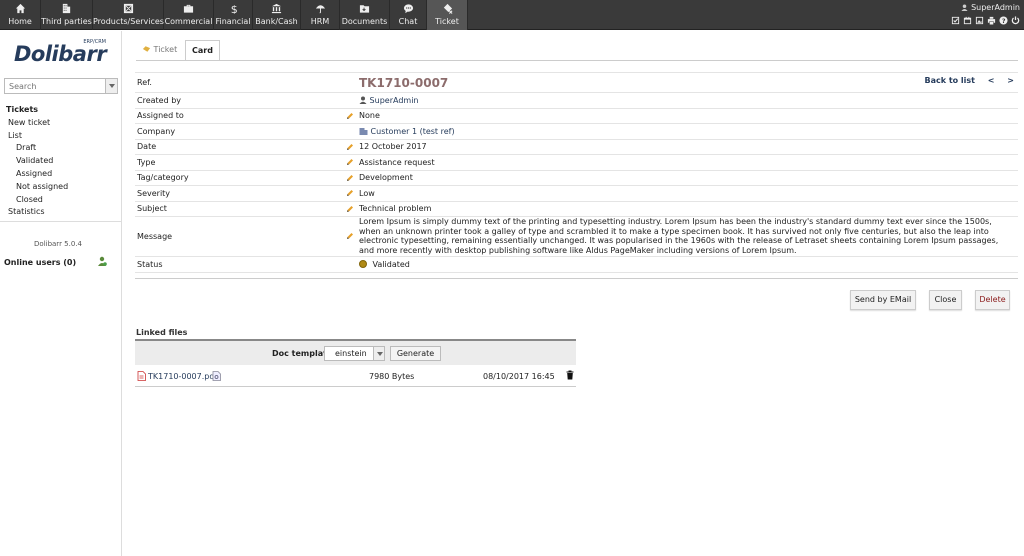 This screenshot has height=556, width=1024. Describe the element at coordinates (979, 20) in the screenshot. I see `image-icon` at that location.